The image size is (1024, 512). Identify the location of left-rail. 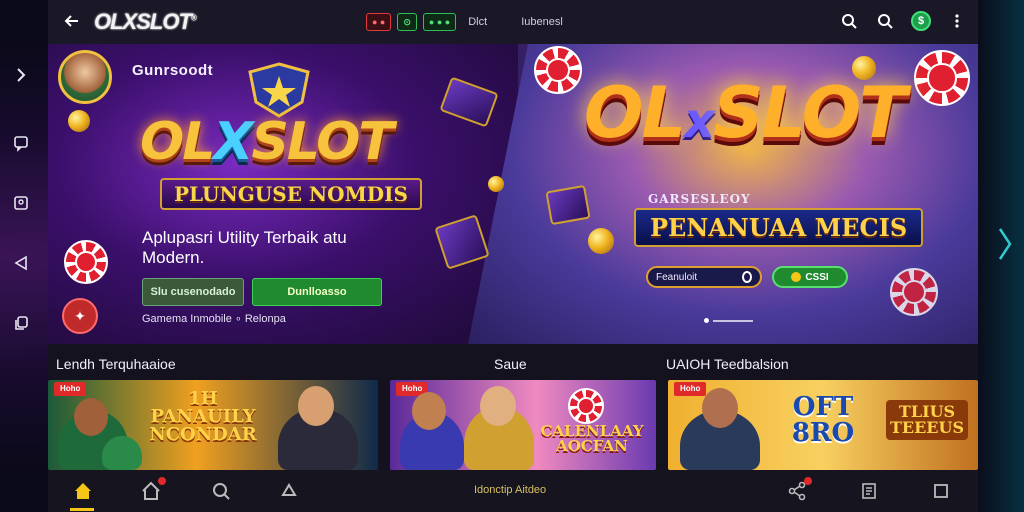
(24, 256).